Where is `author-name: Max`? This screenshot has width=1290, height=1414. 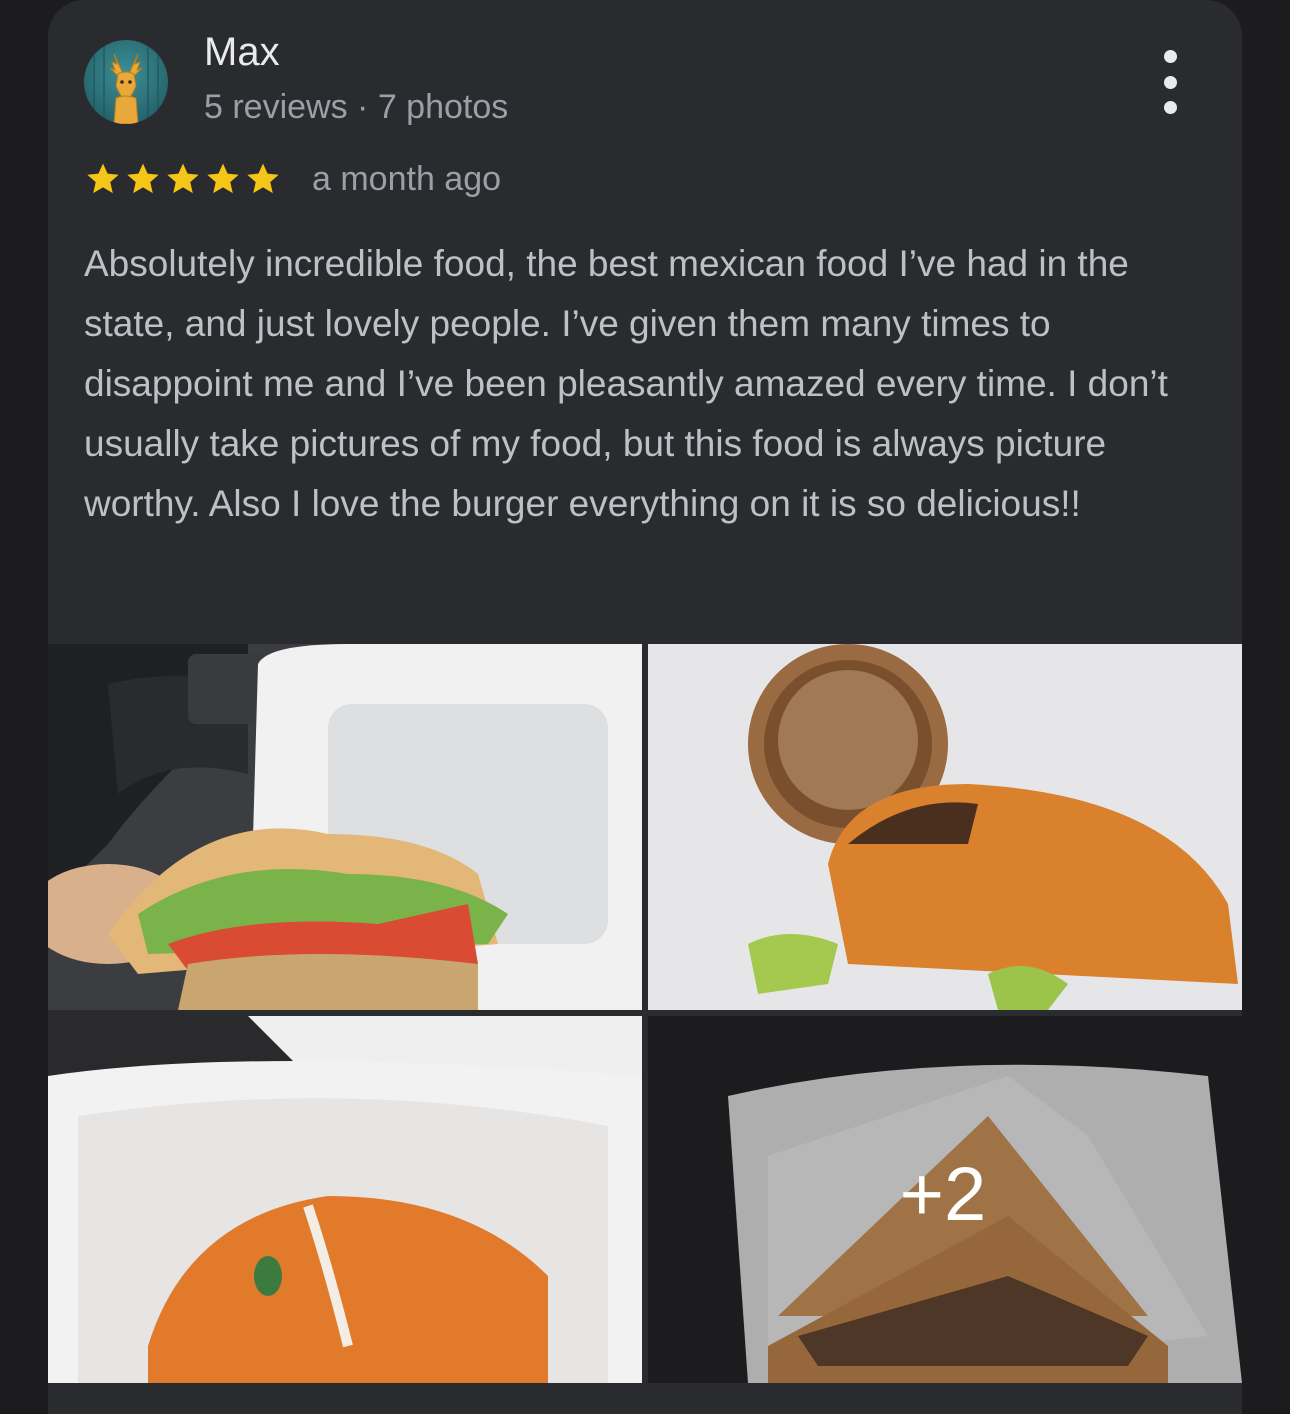 author-name: Max is located at coordinates (242, 52).